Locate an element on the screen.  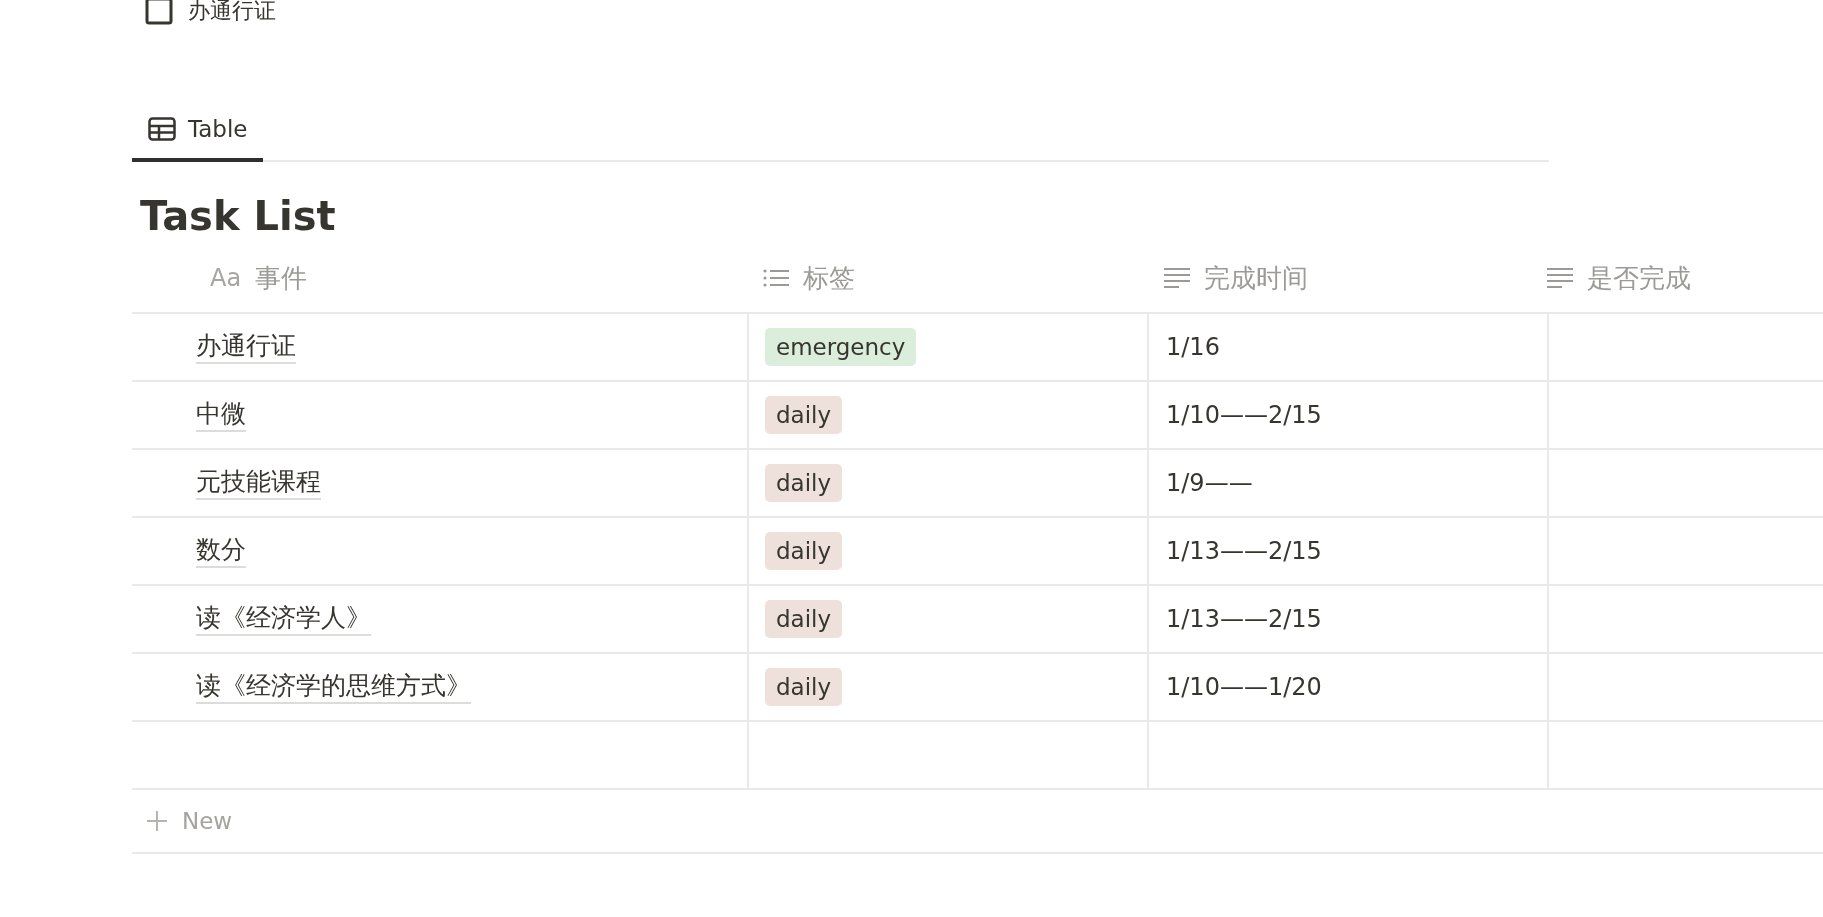
table-title: Task List is located at coordinates (238, 216).